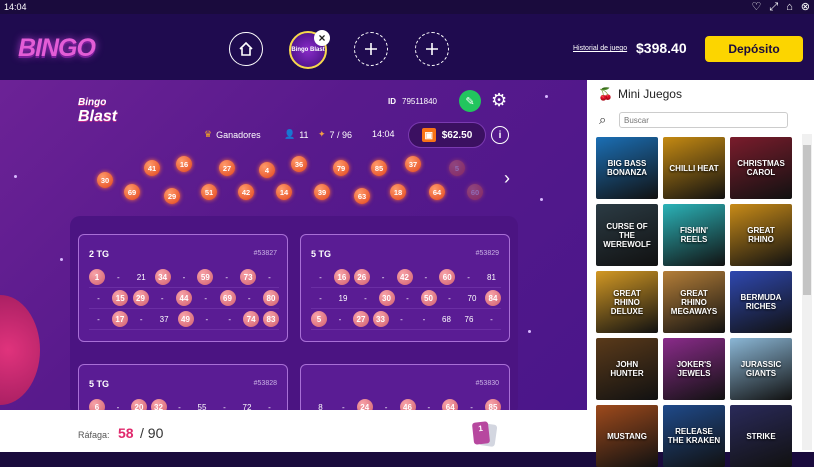 The width and height of the screenshot is (814, 467). What do you see at coordinates (428, 298) in the screenshot?
I see `card-cell: 50` at bounding box center [428, 298].